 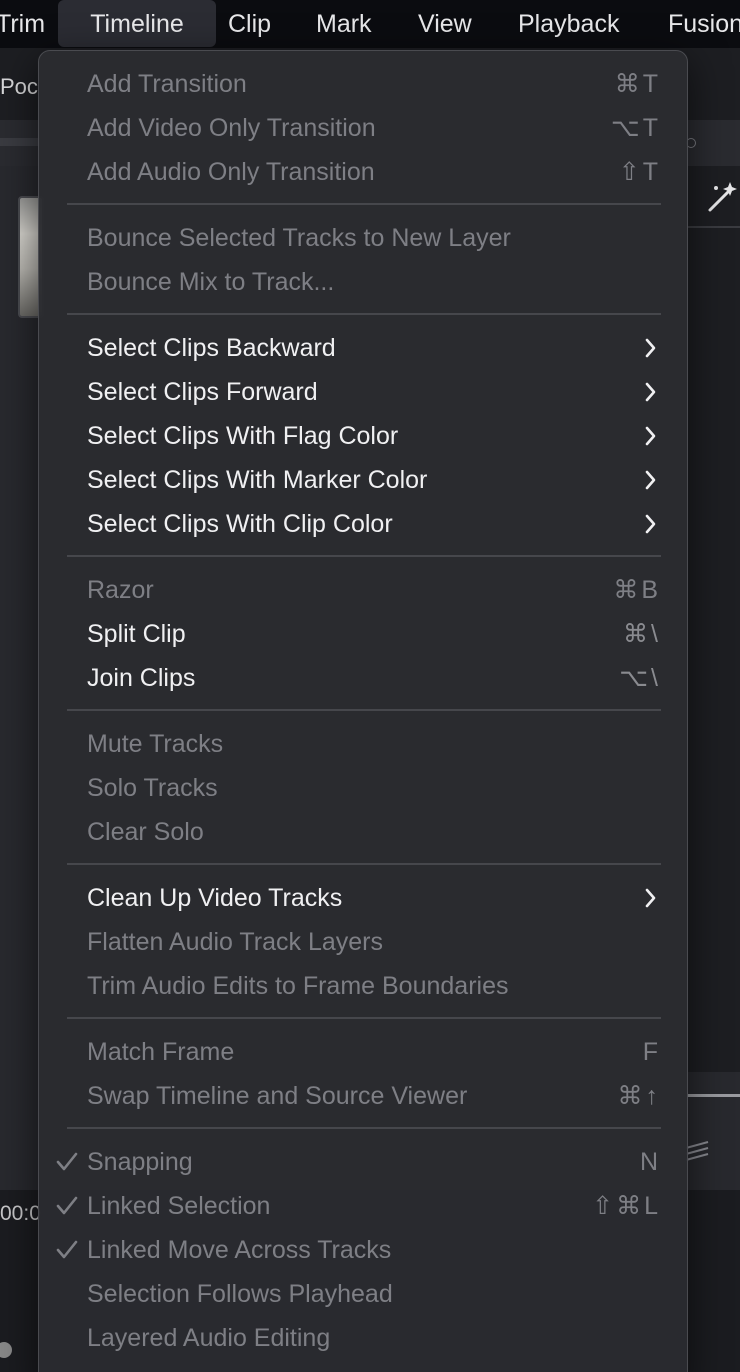 What do you see at coordinates (179, 1206) in the screenshot?
I see `menu-item-label: Linked Selection` at bounding box center [179, 1206].